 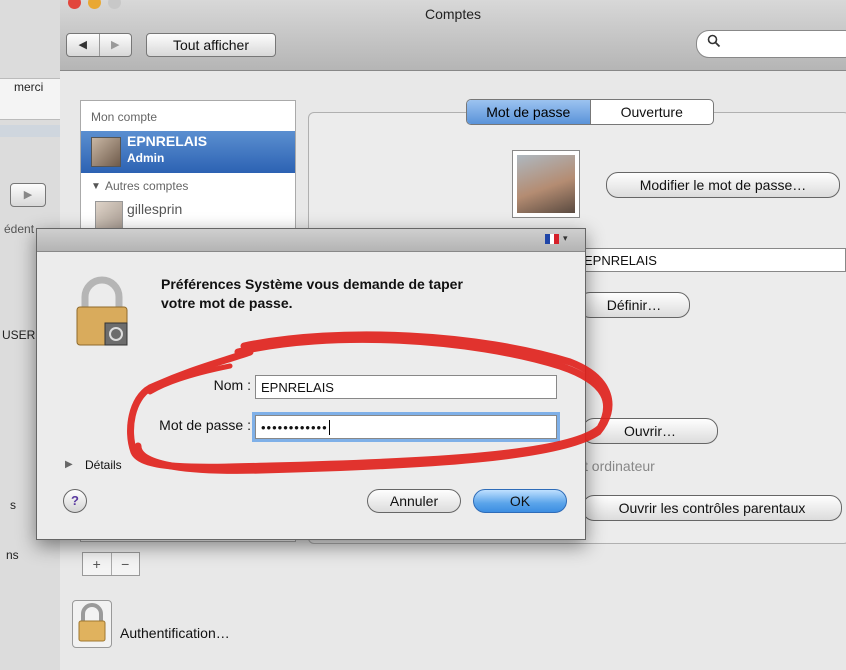 I want to click on account-picture, so click(x=546, y=184).